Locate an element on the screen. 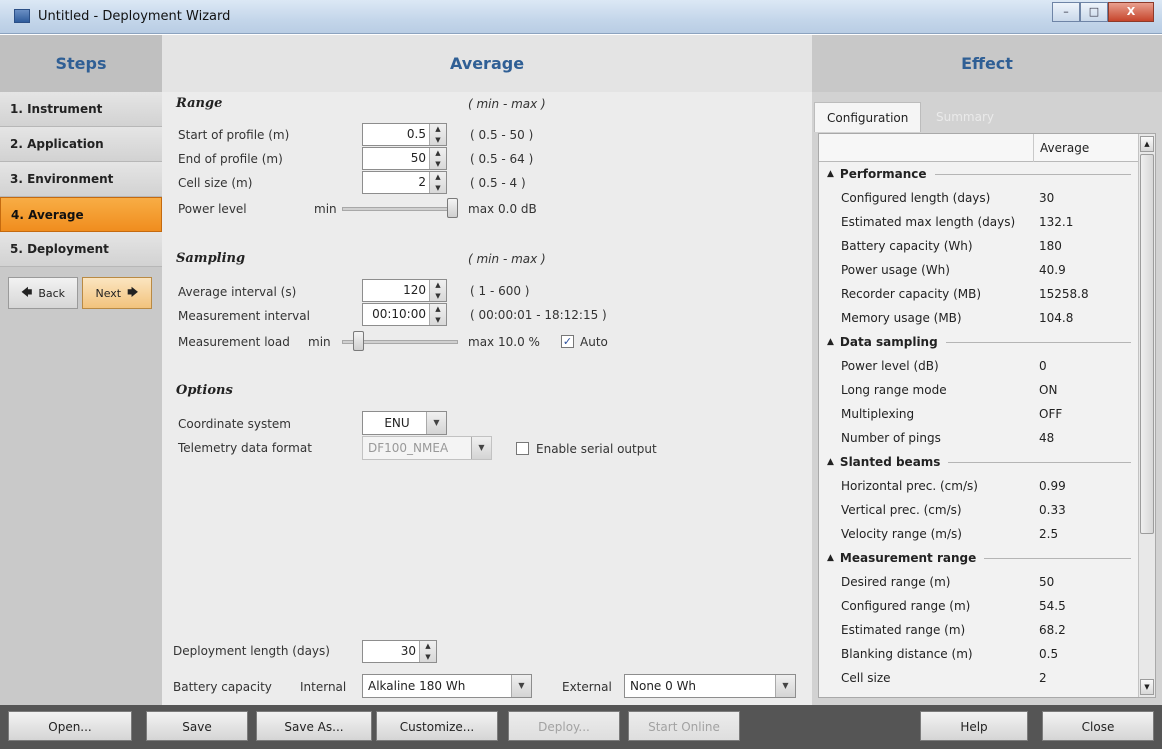 The width and height of the screenshot is (1162, 749). grid-group-header: ▲ Data sampling is located at coordinates (979, 342).